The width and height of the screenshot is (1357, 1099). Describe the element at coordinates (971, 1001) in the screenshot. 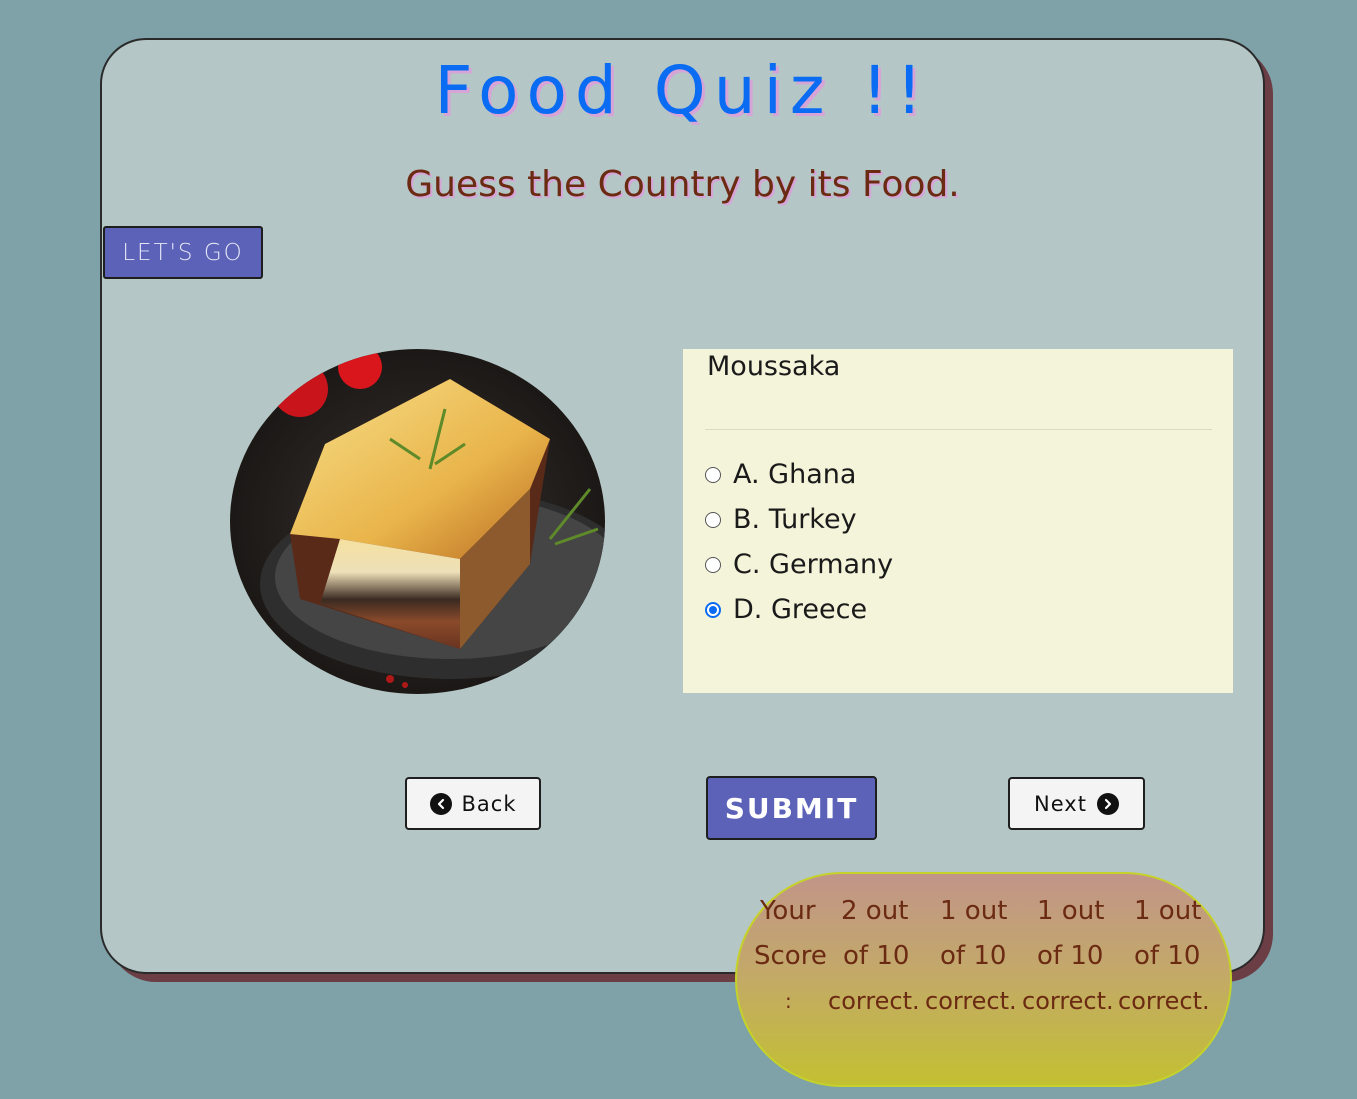

I see `score-entry-2-line3: correct.` at that location.